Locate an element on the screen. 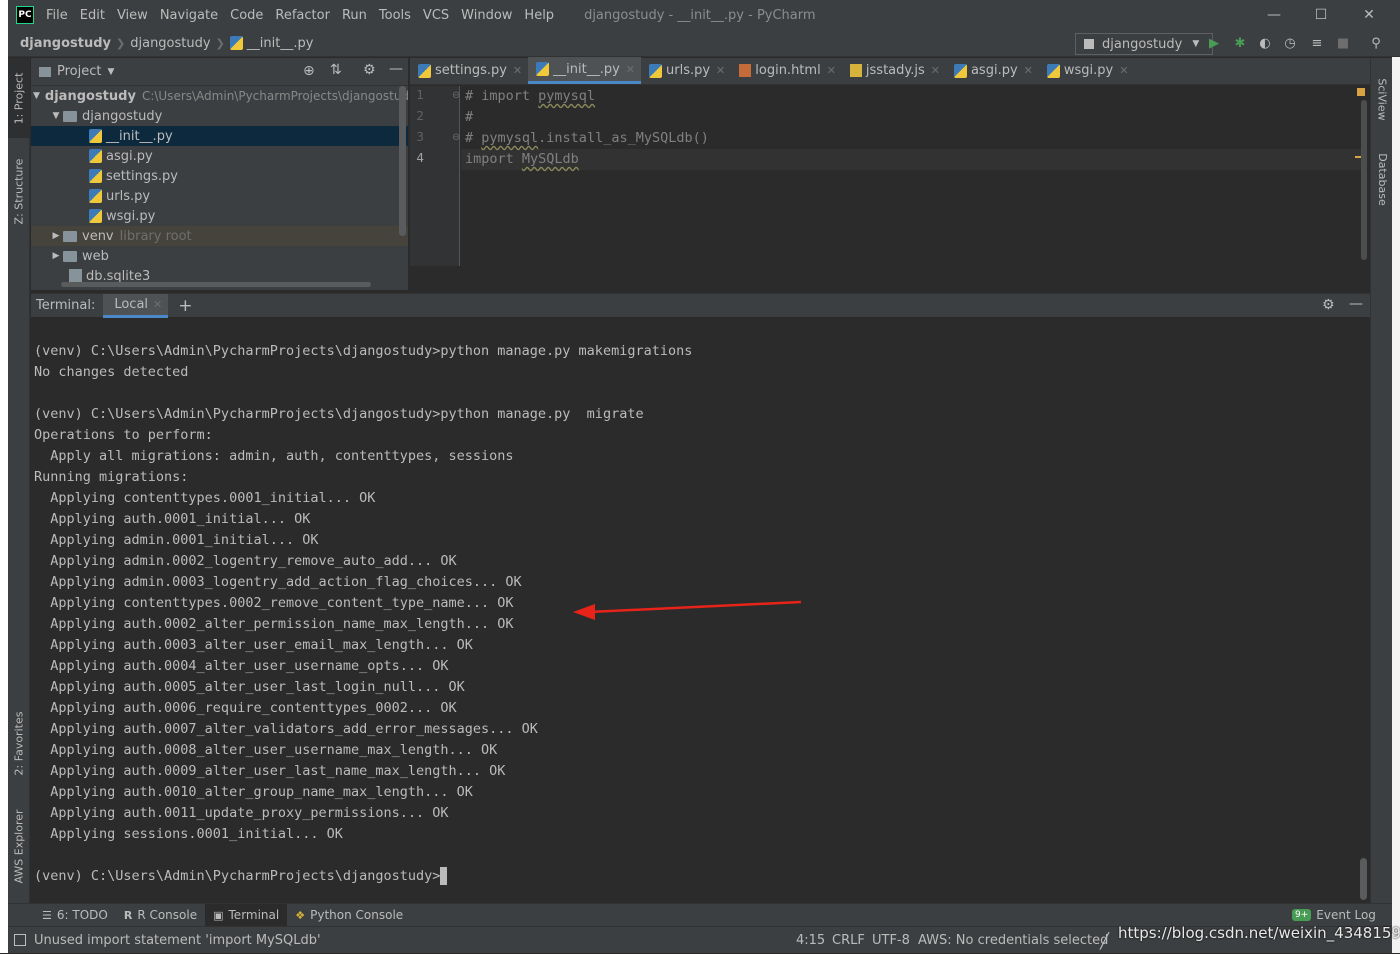 This screenshot has width=1400, height=954. breadcrumb-file: __init__.py is located at coordinates (280, 43).